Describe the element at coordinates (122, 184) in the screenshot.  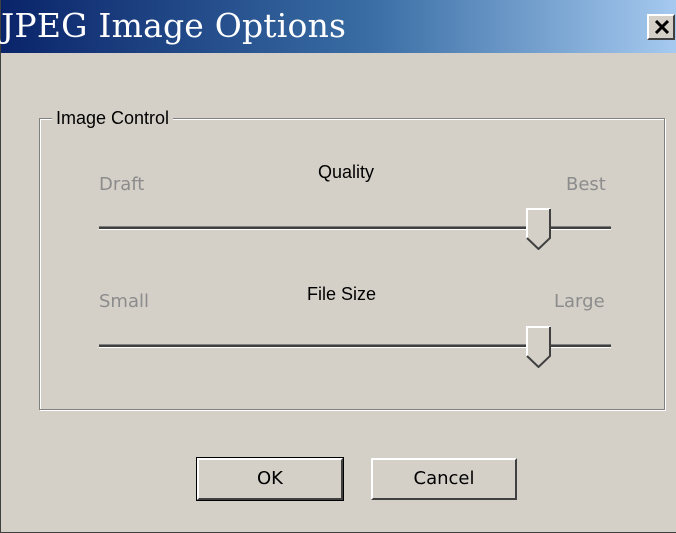
I see `quality-min-label: Draft` at that location.